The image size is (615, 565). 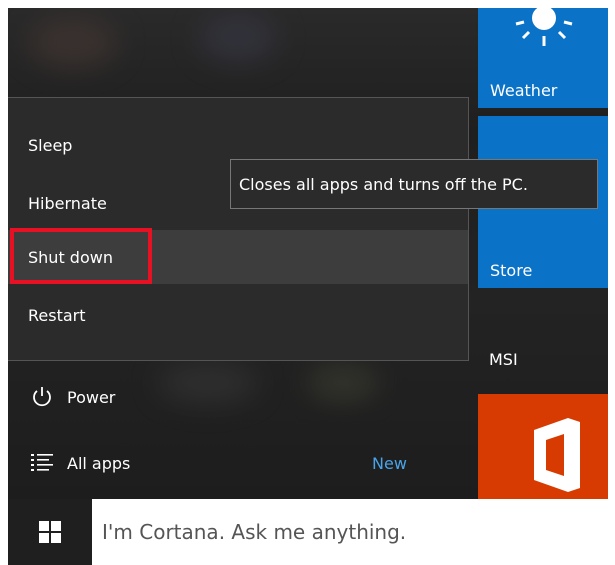 What do you see at coordinates (254, 532) in the screenshot?
I see `cortana-search-text: I'm Cortana. Ask me anything.` at bounding box center [254, 532].